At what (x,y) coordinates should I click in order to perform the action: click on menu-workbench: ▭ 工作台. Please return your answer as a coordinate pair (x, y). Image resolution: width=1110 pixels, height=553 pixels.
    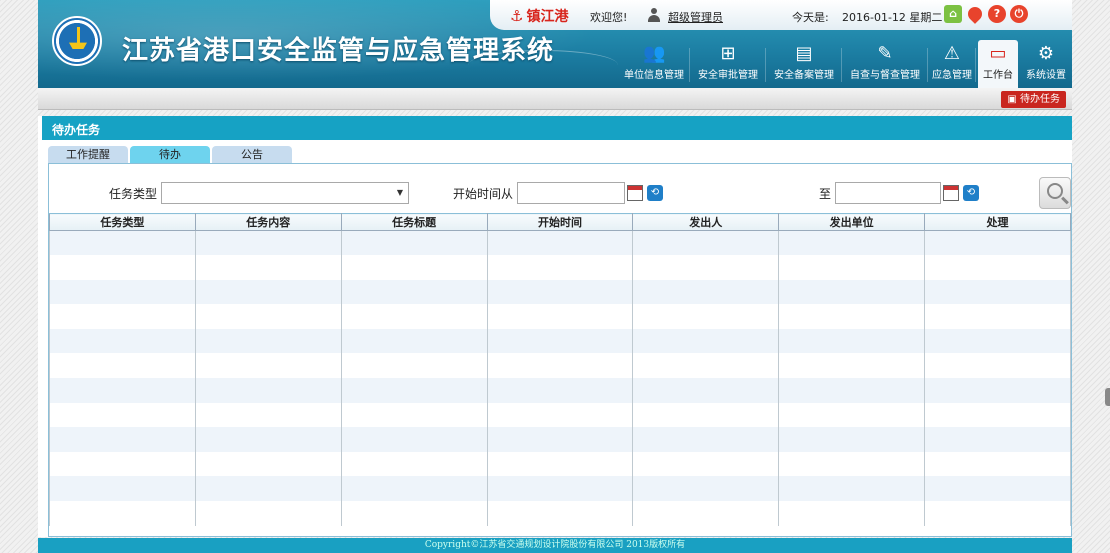
    Looking at the image, I should click on (998, 64).